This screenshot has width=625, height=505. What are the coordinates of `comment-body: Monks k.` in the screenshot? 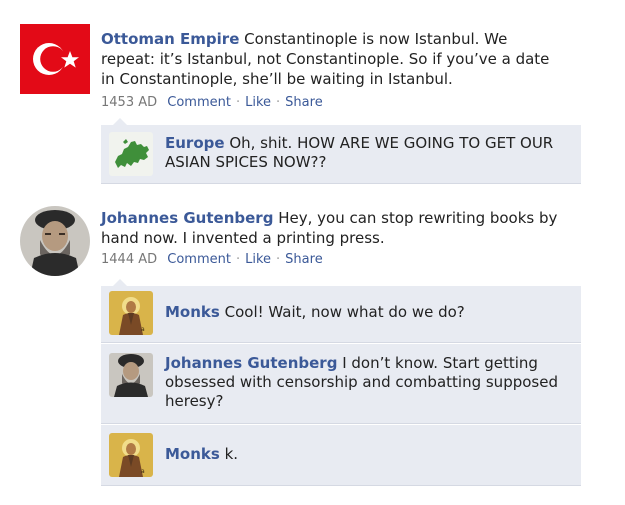 It's located at (365, 454).